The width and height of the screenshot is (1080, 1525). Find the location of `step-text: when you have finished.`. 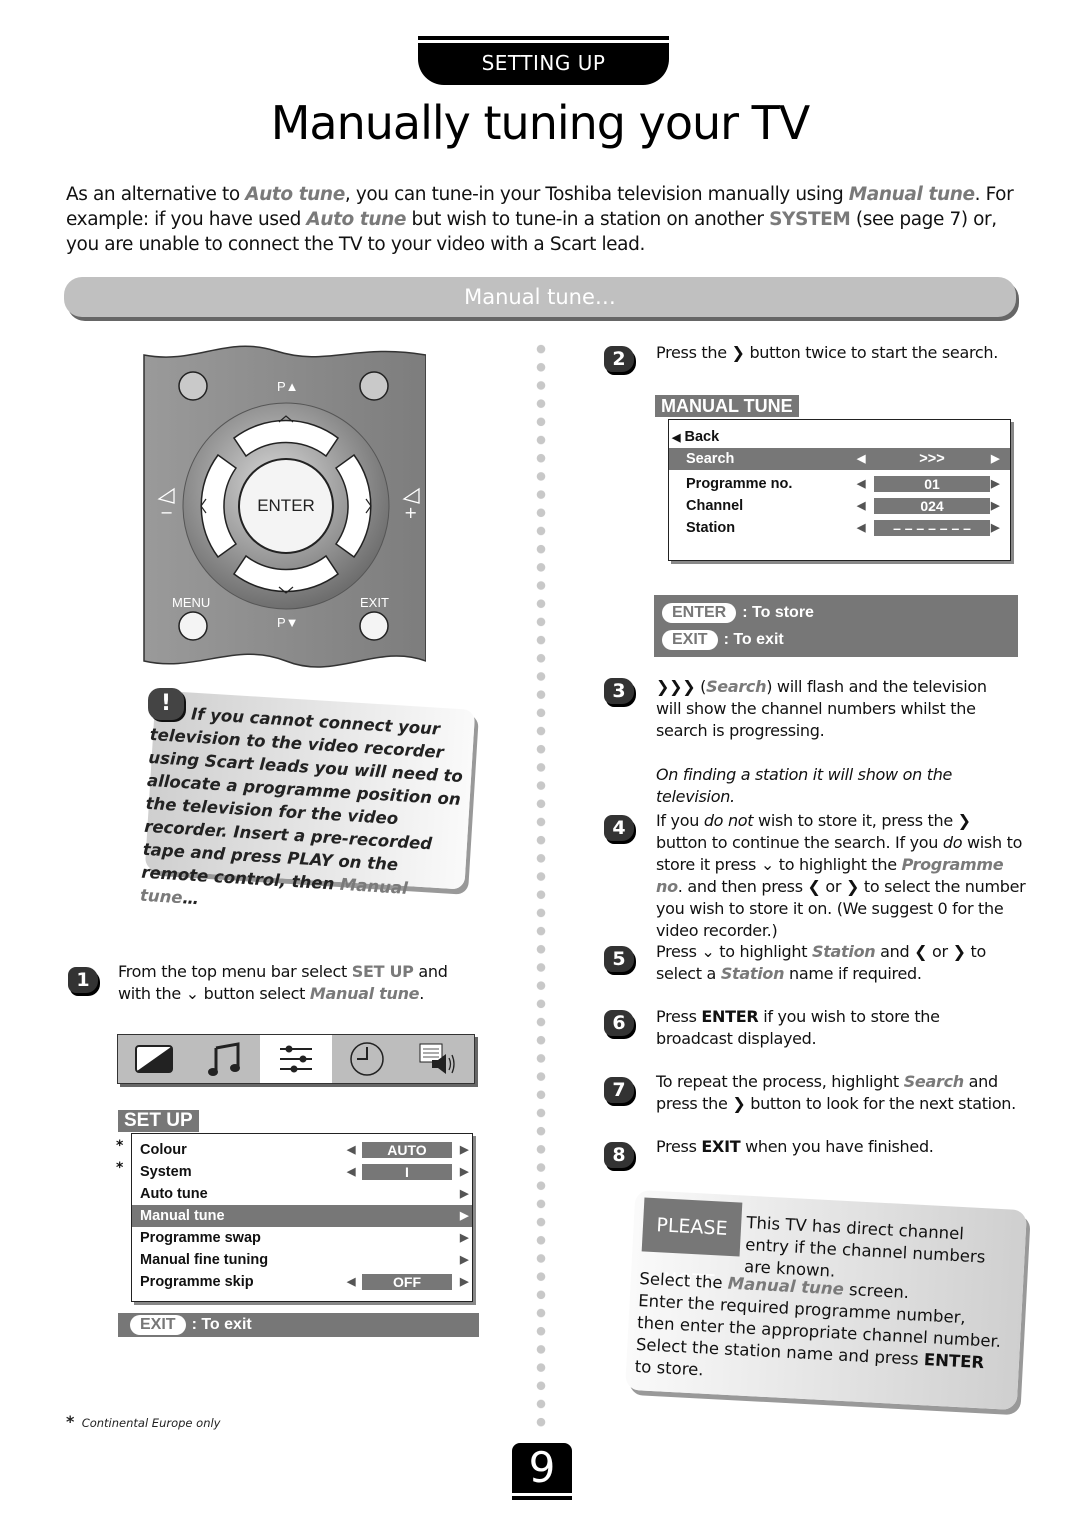

step-text: when you have finished. is located at coordinates (837, 1146).